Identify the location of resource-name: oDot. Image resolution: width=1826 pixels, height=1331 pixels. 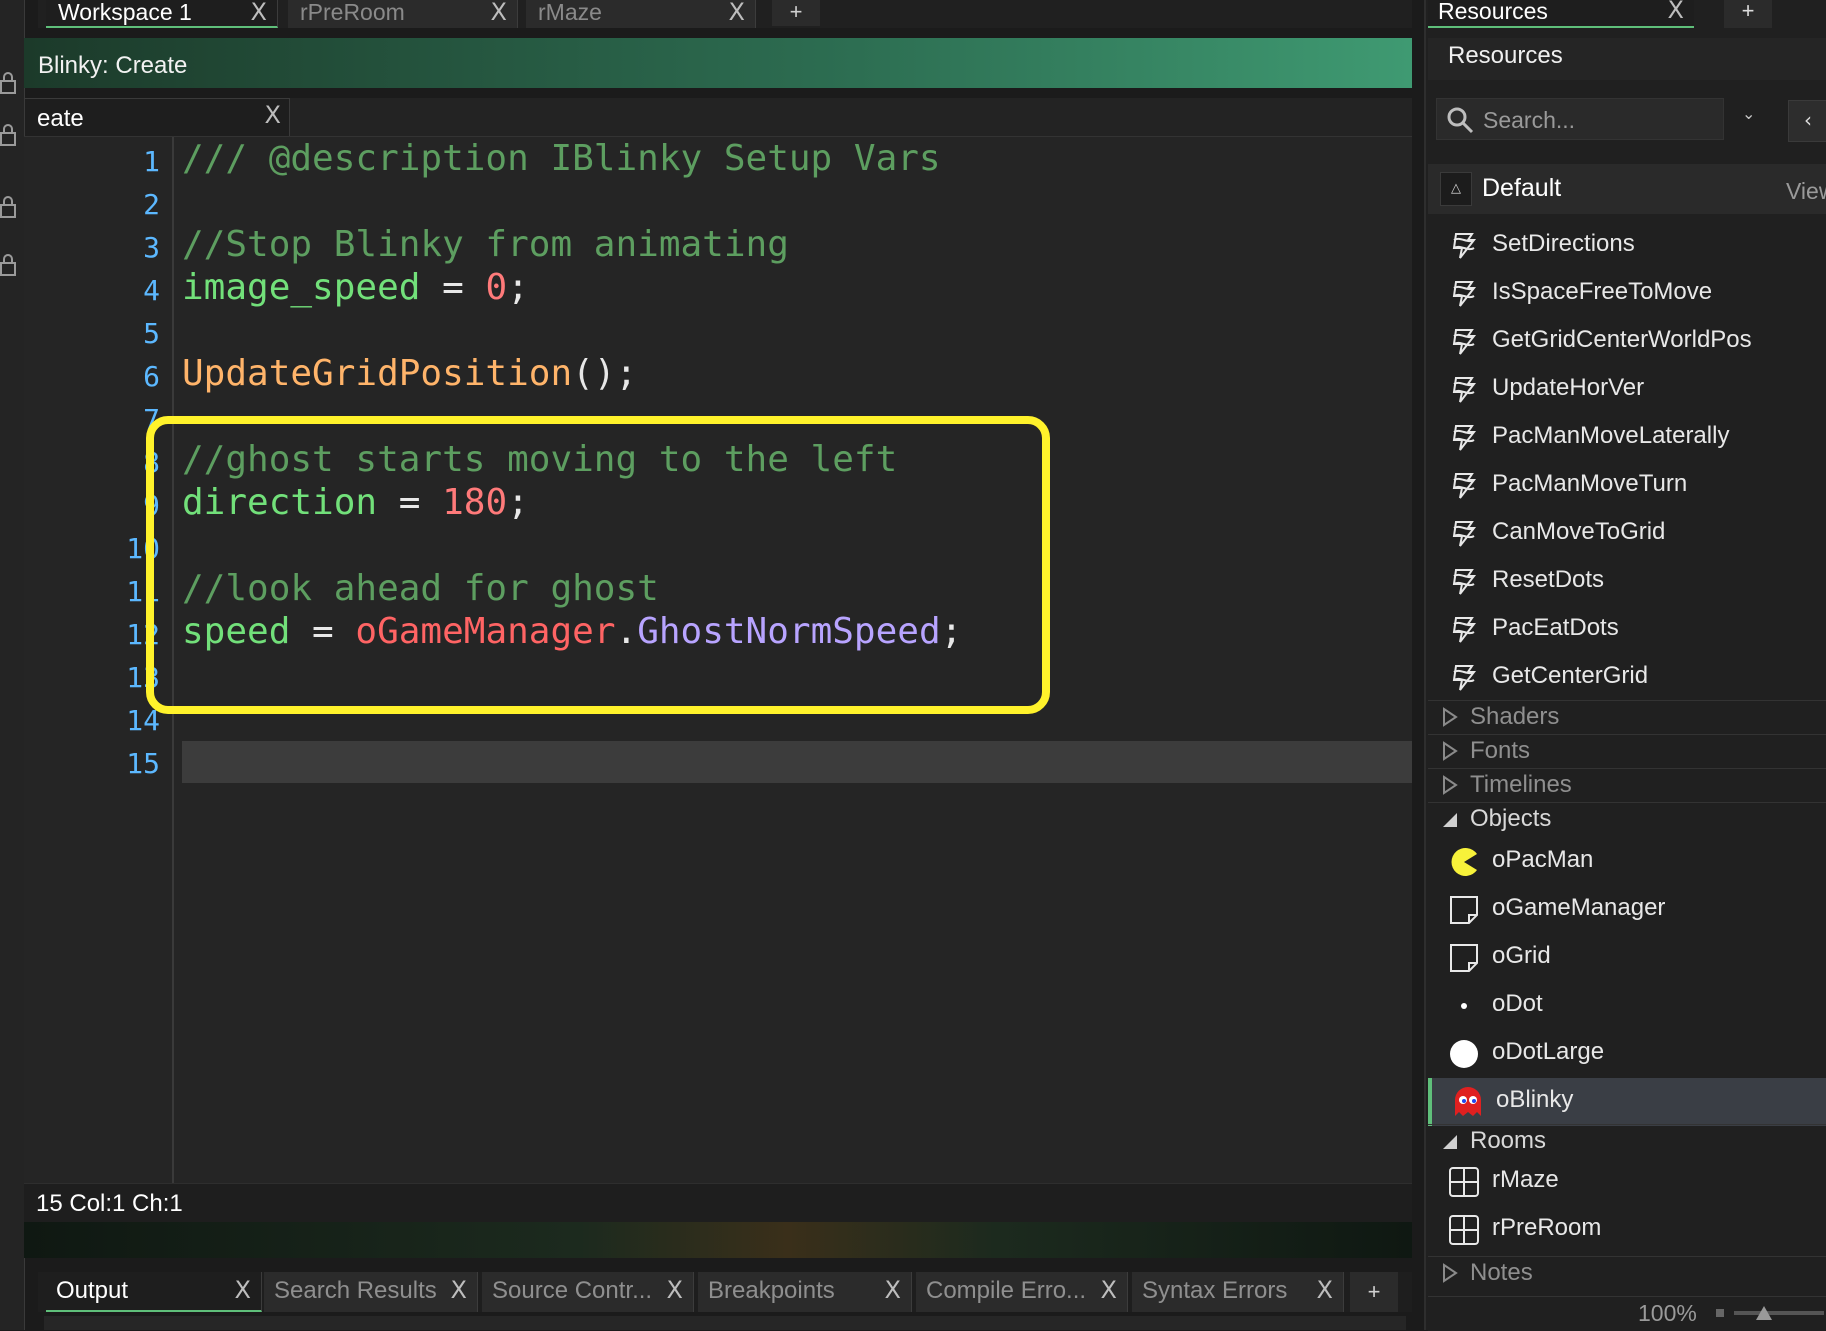
(1517, 1003).